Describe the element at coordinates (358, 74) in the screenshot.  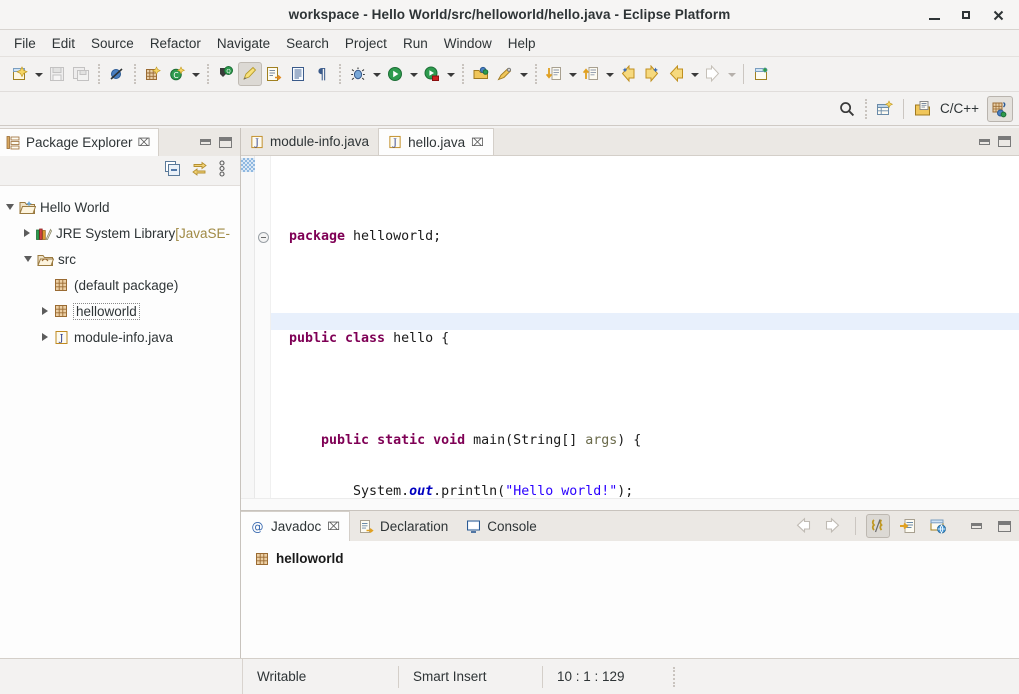
I see `debug-button` at that location.